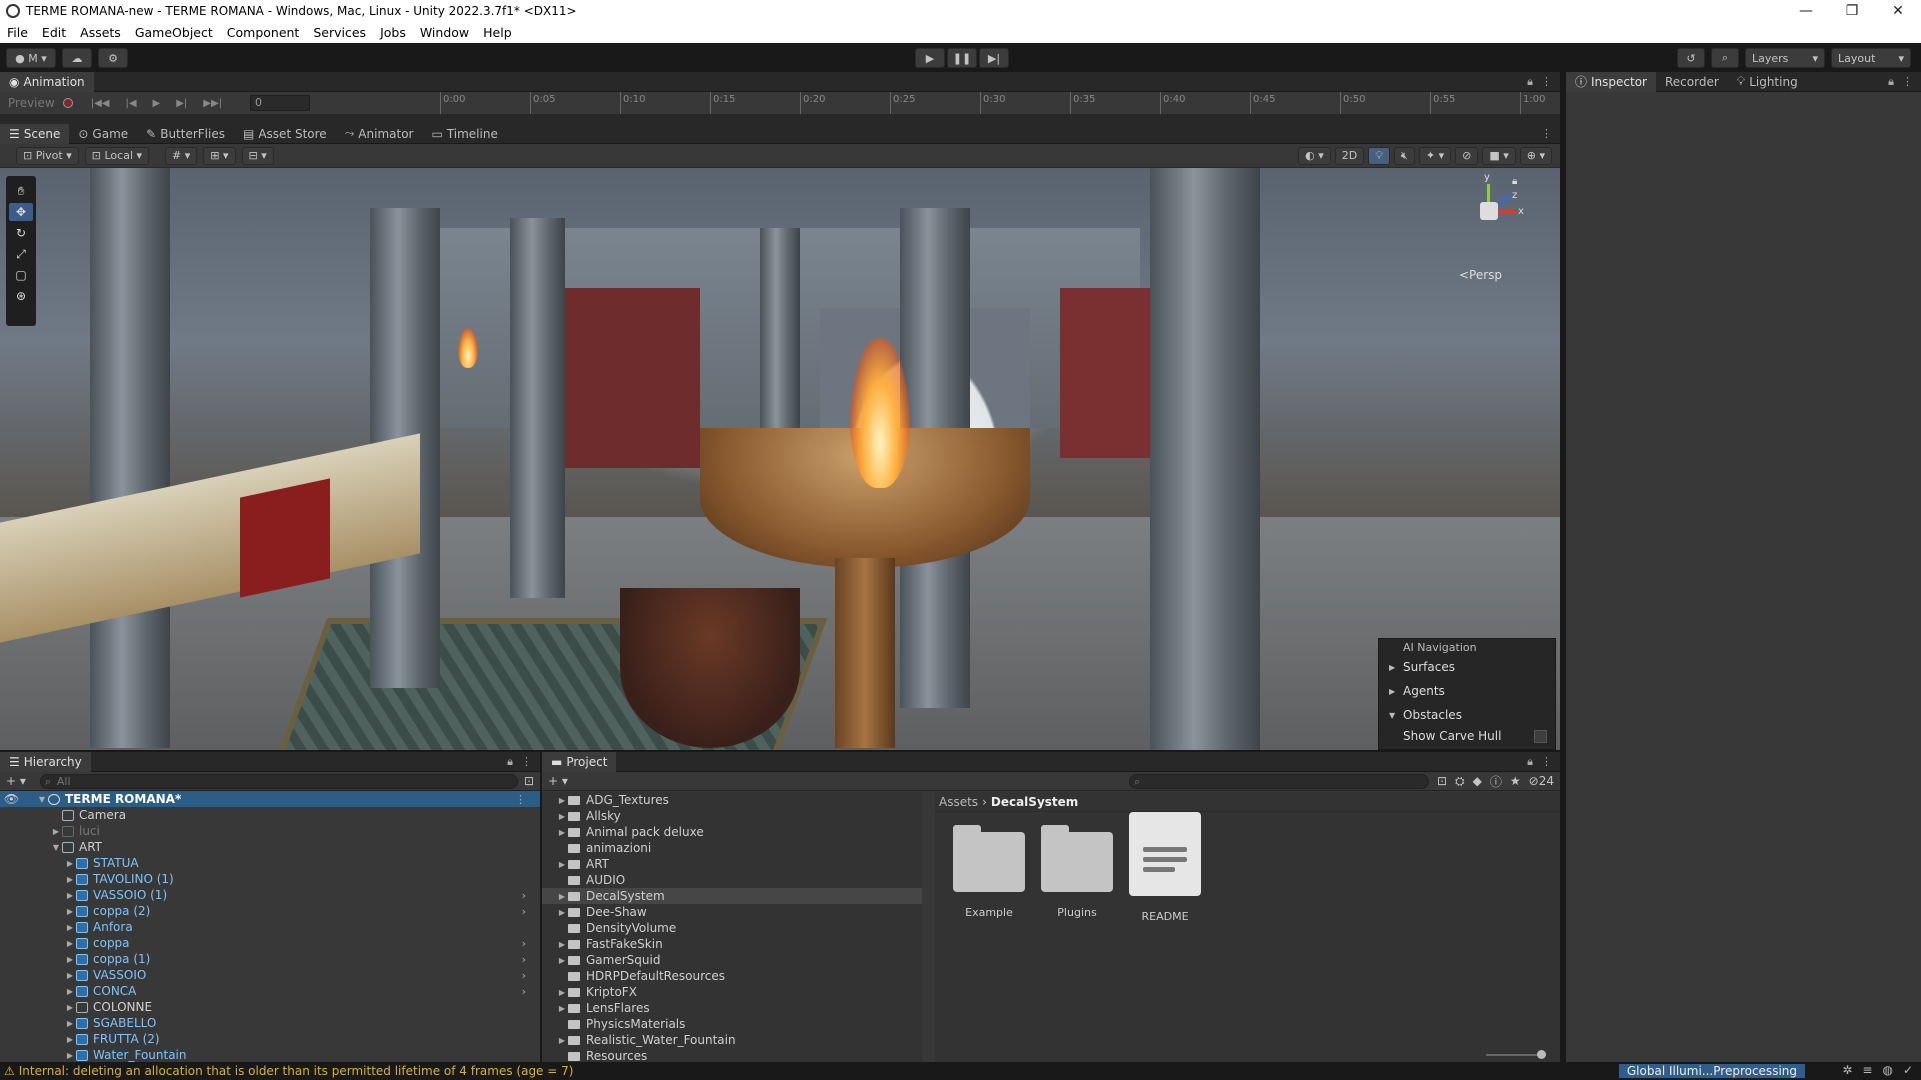 Image resolution: width=1921 pixels, height=1080 pixels. Describe the element at coordinates (1767, 82) in the screenshot. I see `tab-lighting: 💡︎ Lighting` at that location.